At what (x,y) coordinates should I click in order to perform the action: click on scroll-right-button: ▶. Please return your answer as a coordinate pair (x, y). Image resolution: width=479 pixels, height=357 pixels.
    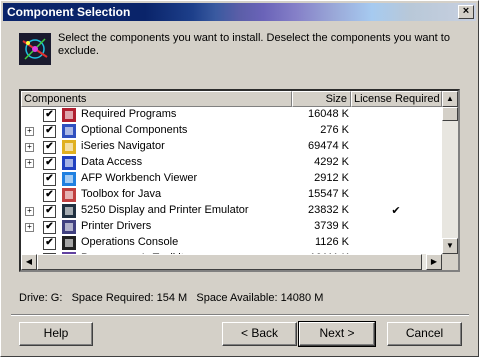
    Looking at the image, I should click on (434, 262).